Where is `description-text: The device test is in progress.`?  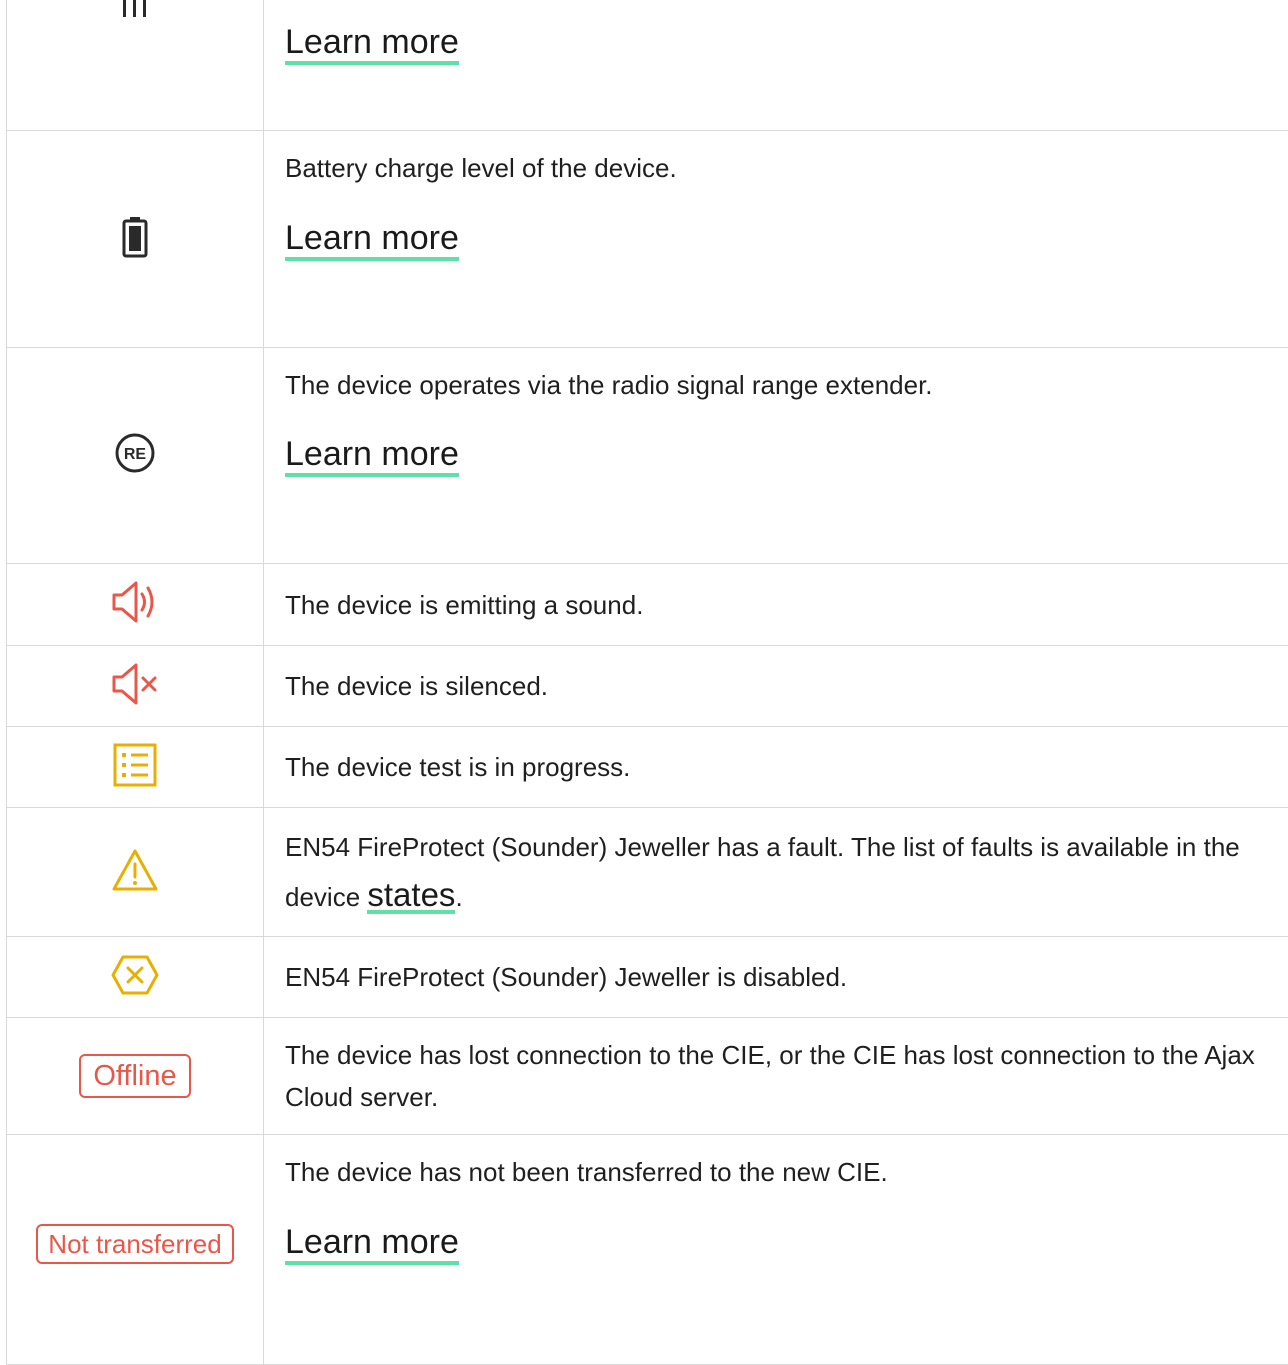
description-text: The device test is in progress. is located at coordinates (780, 767).